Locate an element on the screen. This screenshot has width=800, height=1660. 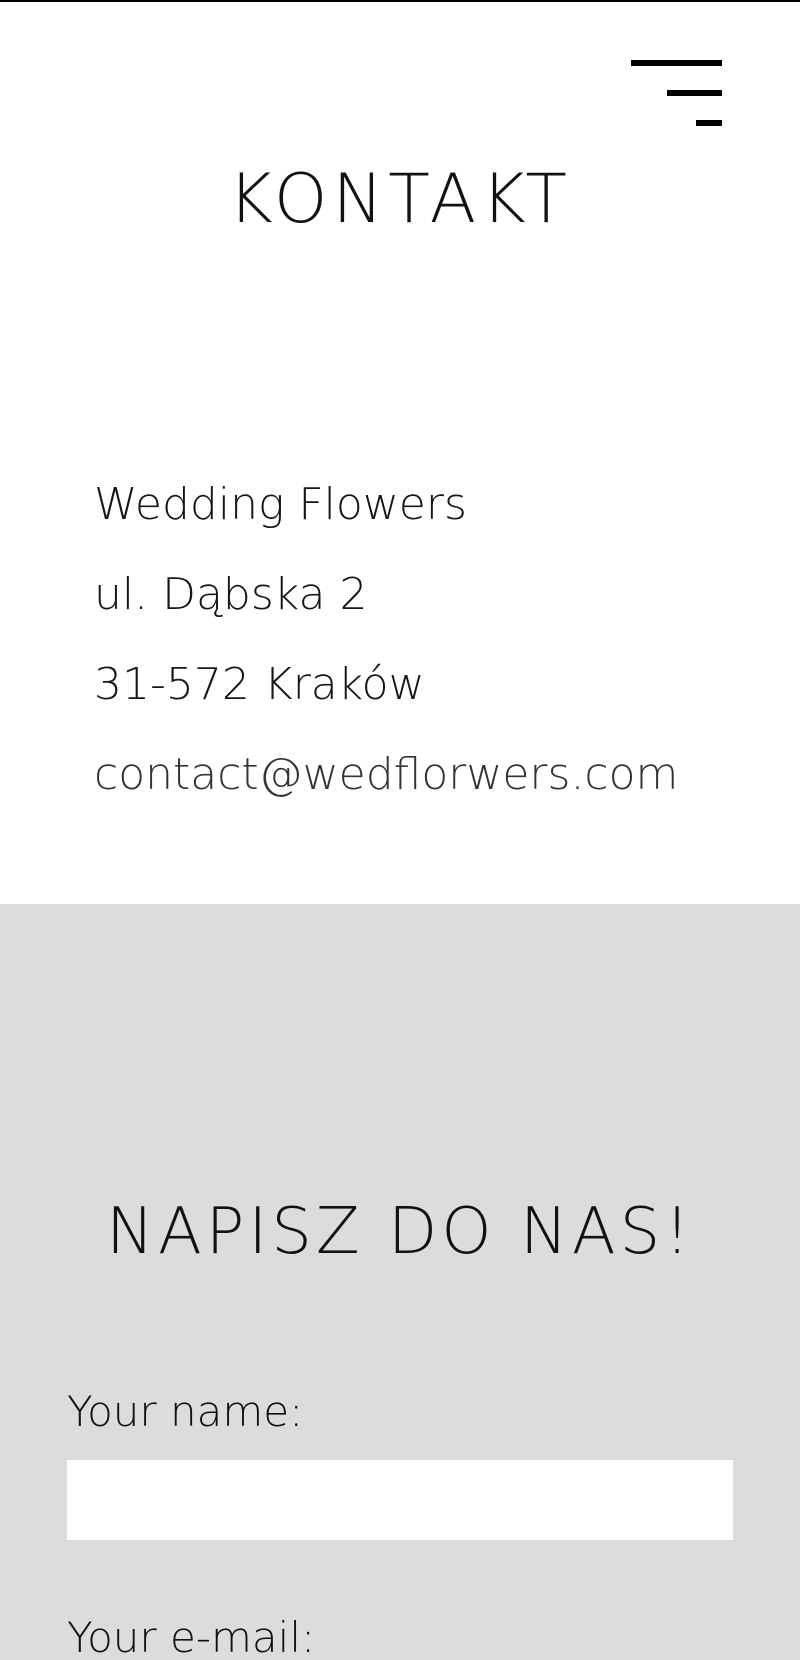
page-title: KONTAKT is located at coordinates (400, 199).